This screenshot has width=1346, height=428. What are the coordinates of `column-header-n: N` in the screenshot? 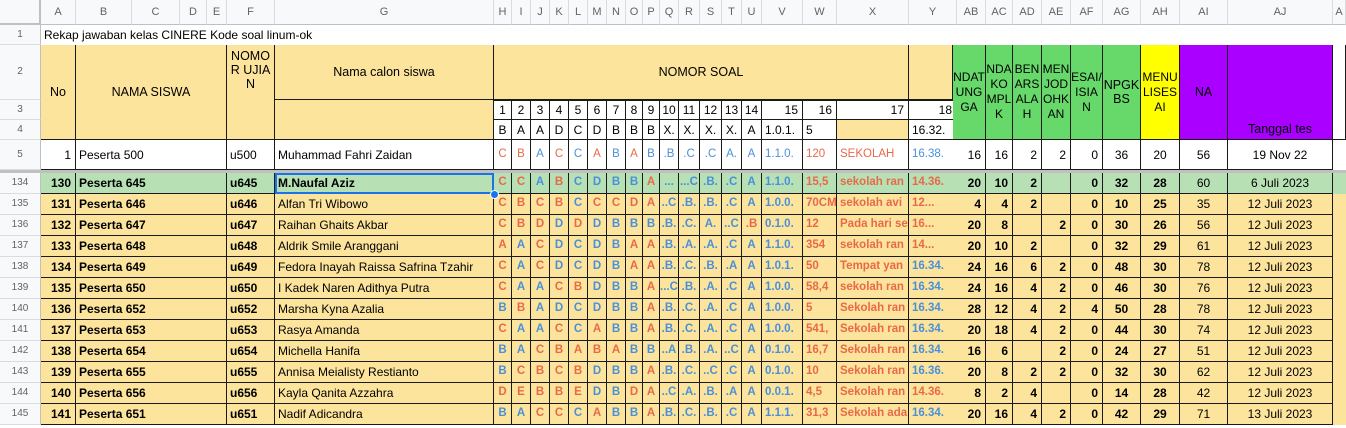 It's located at (616, 12).